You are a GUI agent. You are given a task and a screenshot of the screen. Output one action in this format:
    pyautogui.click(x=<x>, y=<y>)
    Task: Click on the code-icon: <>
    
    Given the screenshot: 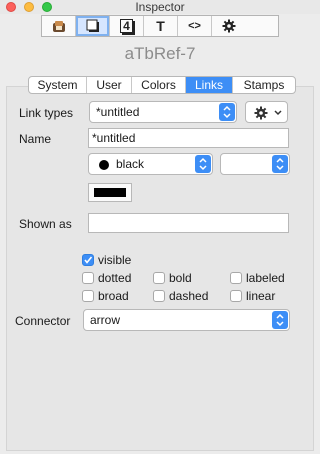 What is the action you would take?
    pyautogui.click(x=194, y=26)
    